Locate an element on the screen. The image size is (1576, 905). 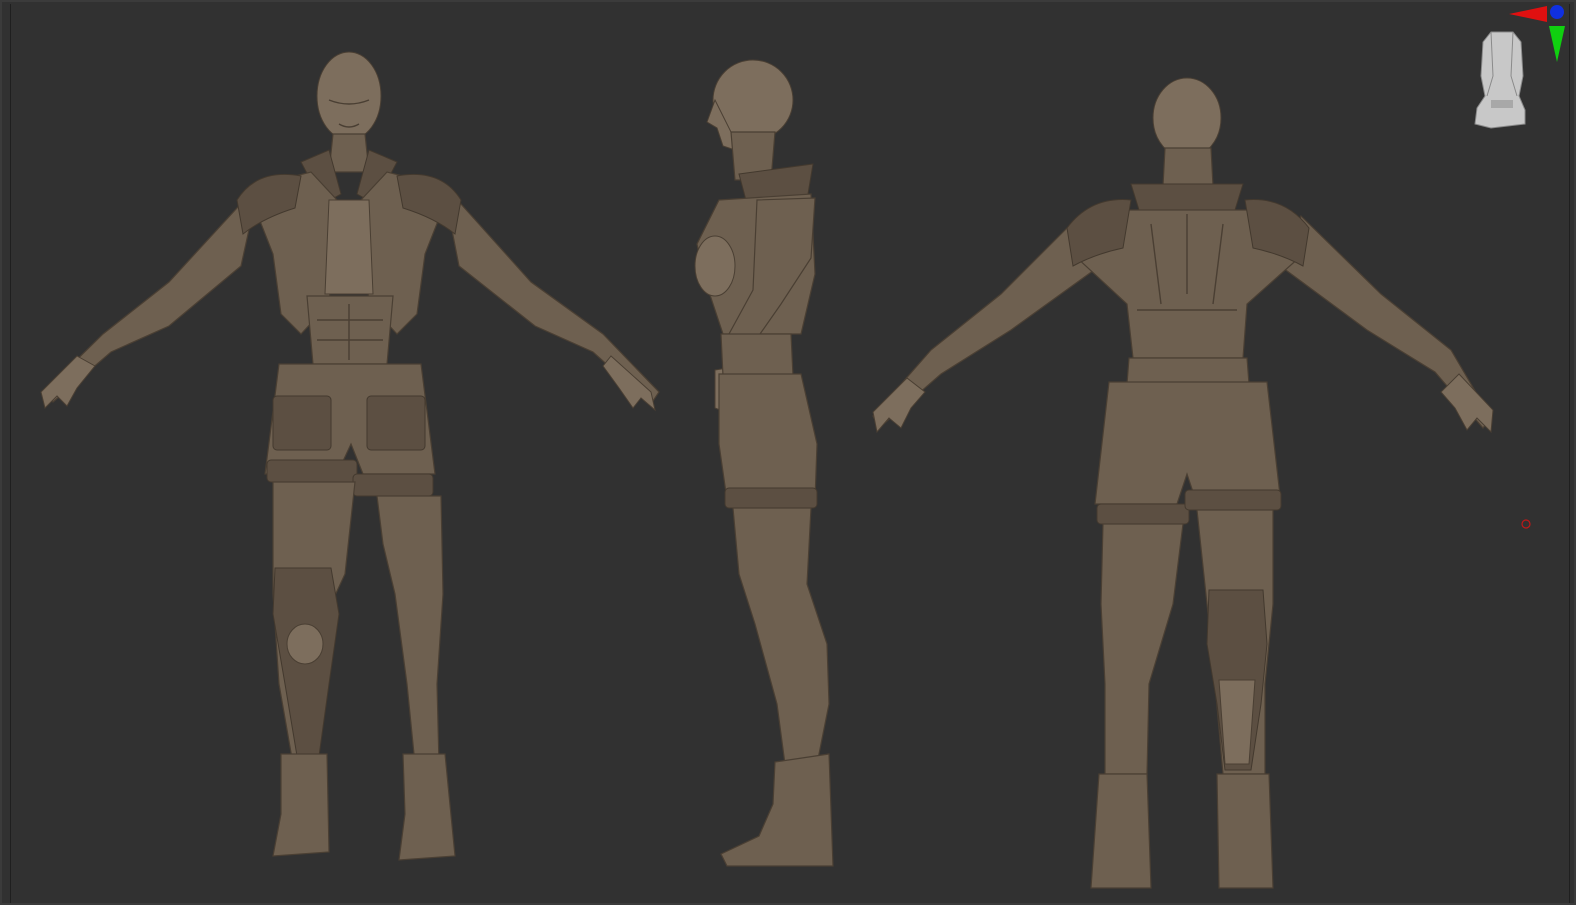
z-axis-dot is located at coordinates (1557, 12).